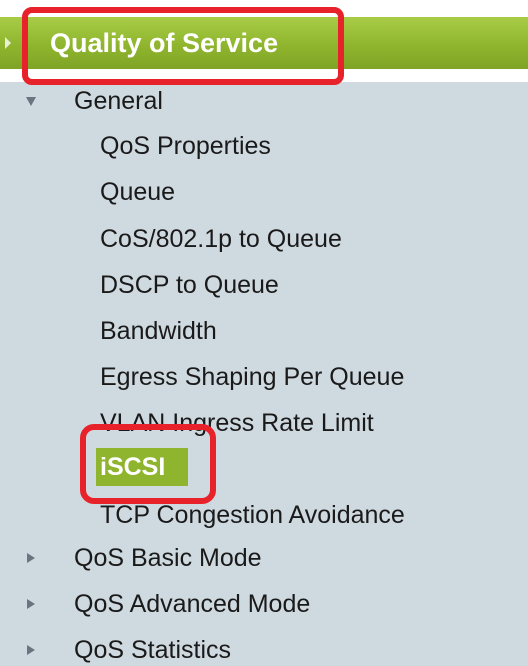 The width and height of the screenshot is (528, 666). I want to click on group-qos-advanced-mode: QoS Advanced Mode, so click(192, 604).